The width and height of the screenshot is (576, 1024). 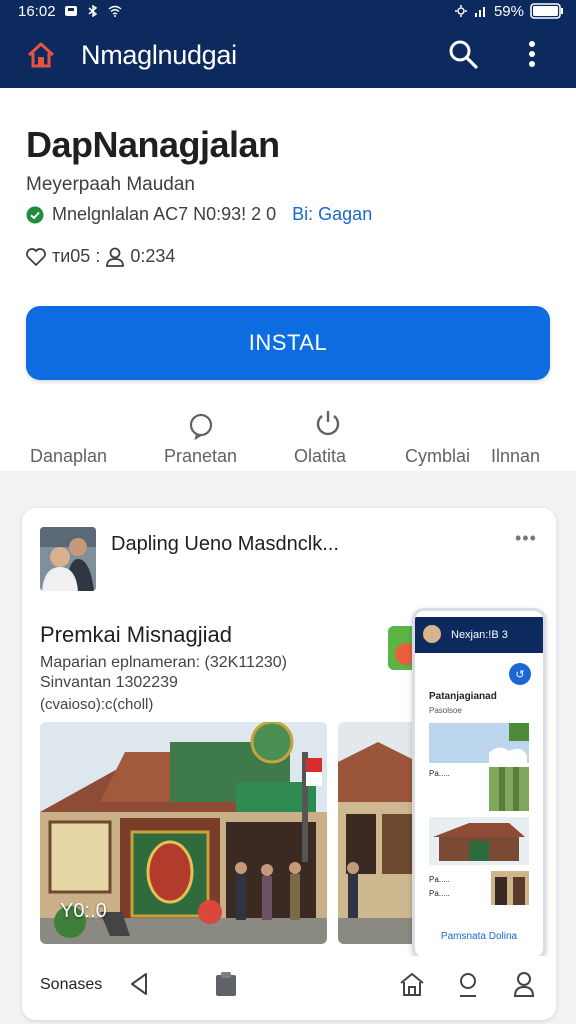 What do you see at coordinates (289, 988) in the screenshot?
I see `card-bottom-bar: Sonases` at bounding box center [289, 988].